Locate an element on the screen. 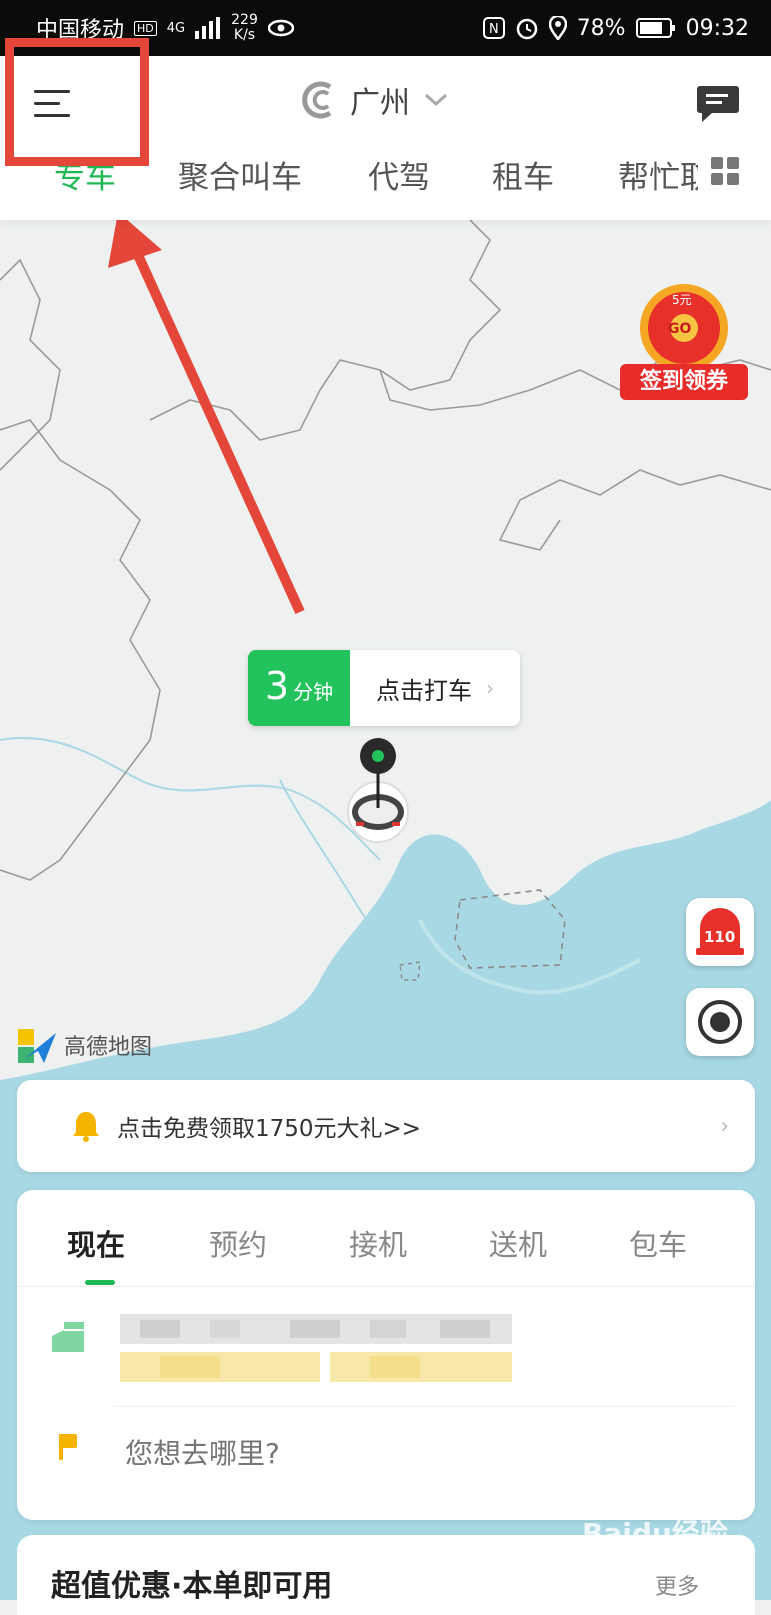 This screenshot has width=771, height=1615. eta-bubble: 3 分钟 点击打车 › is located at coordinates (384, 688).